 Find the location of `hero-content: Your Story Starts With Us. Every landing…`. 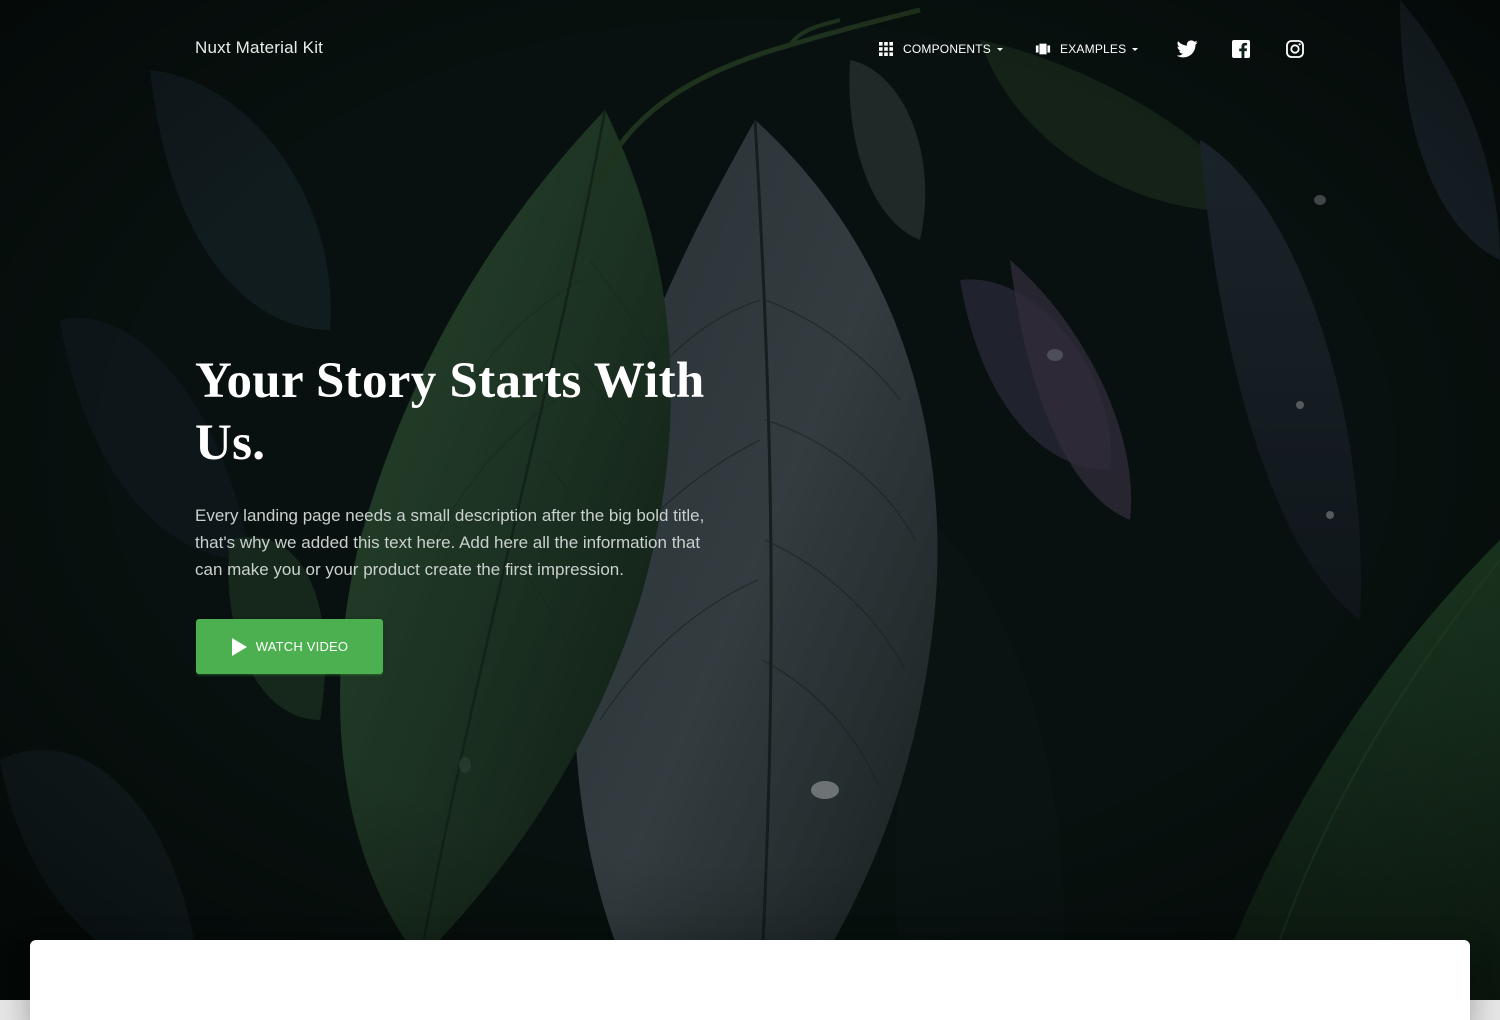

hero-content: Your Story Starts With Us. Every landing… is located at coordinates (475, 466).